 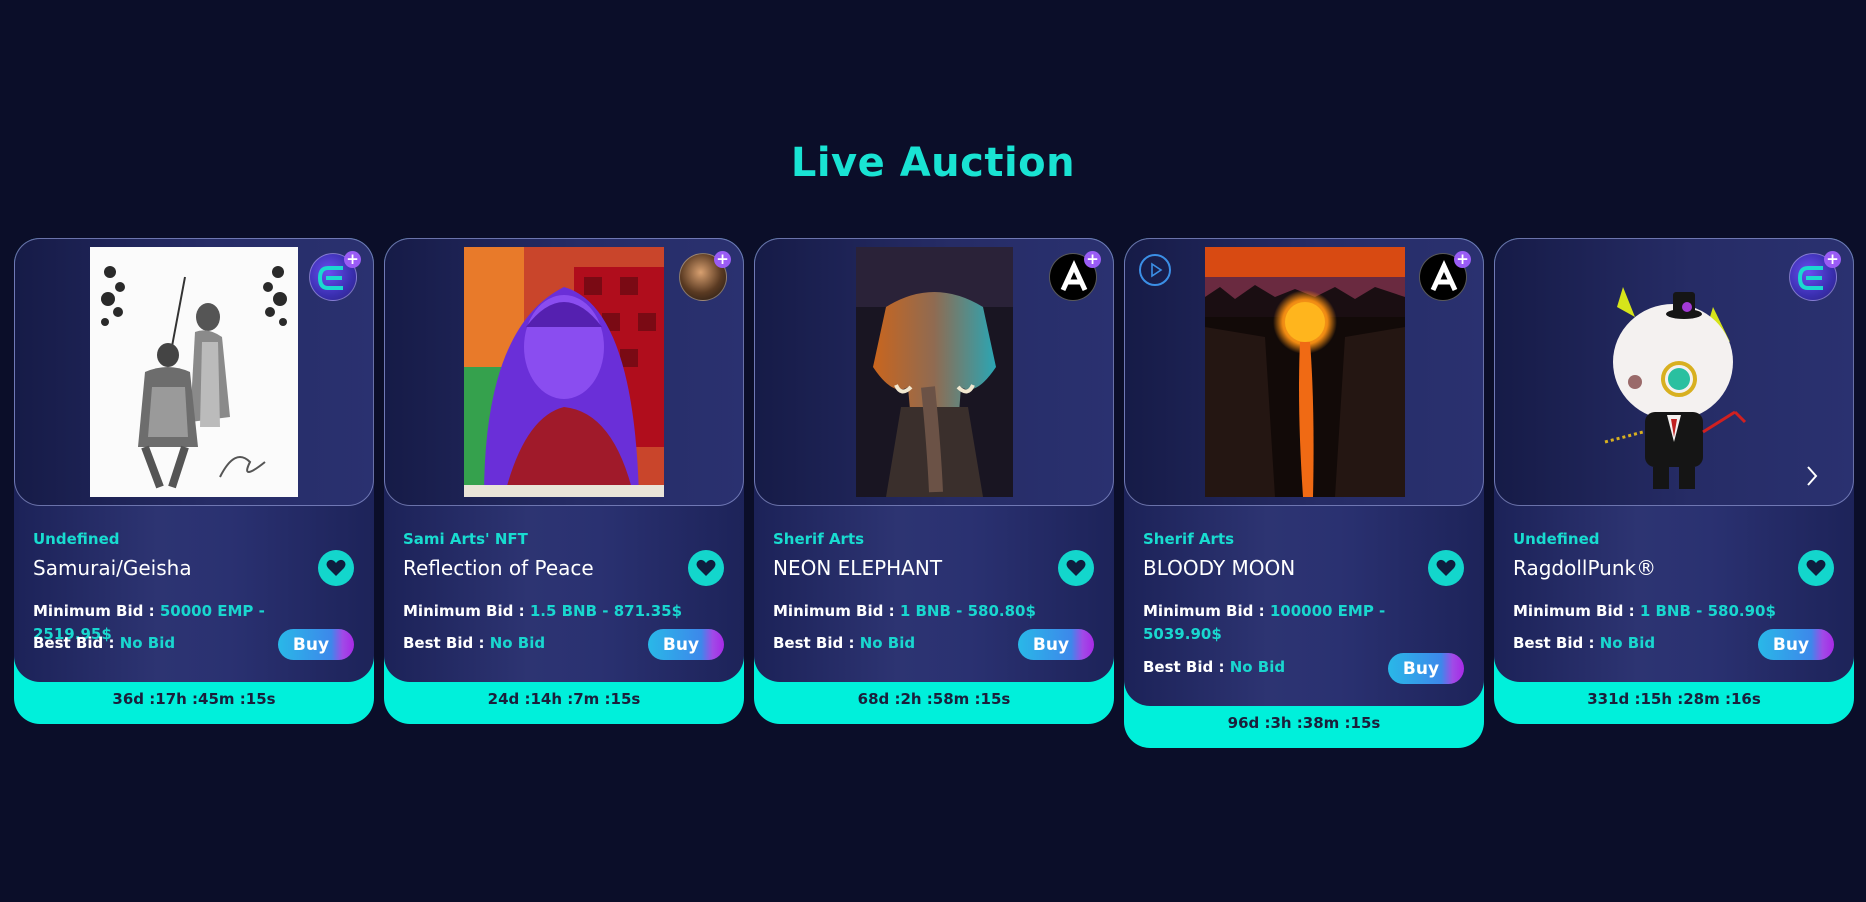 What do you see at coordinates (1219, 568) in the screenshot?
I see `nft-title: BLOODY MOON` at bounding box center [1219, 568].